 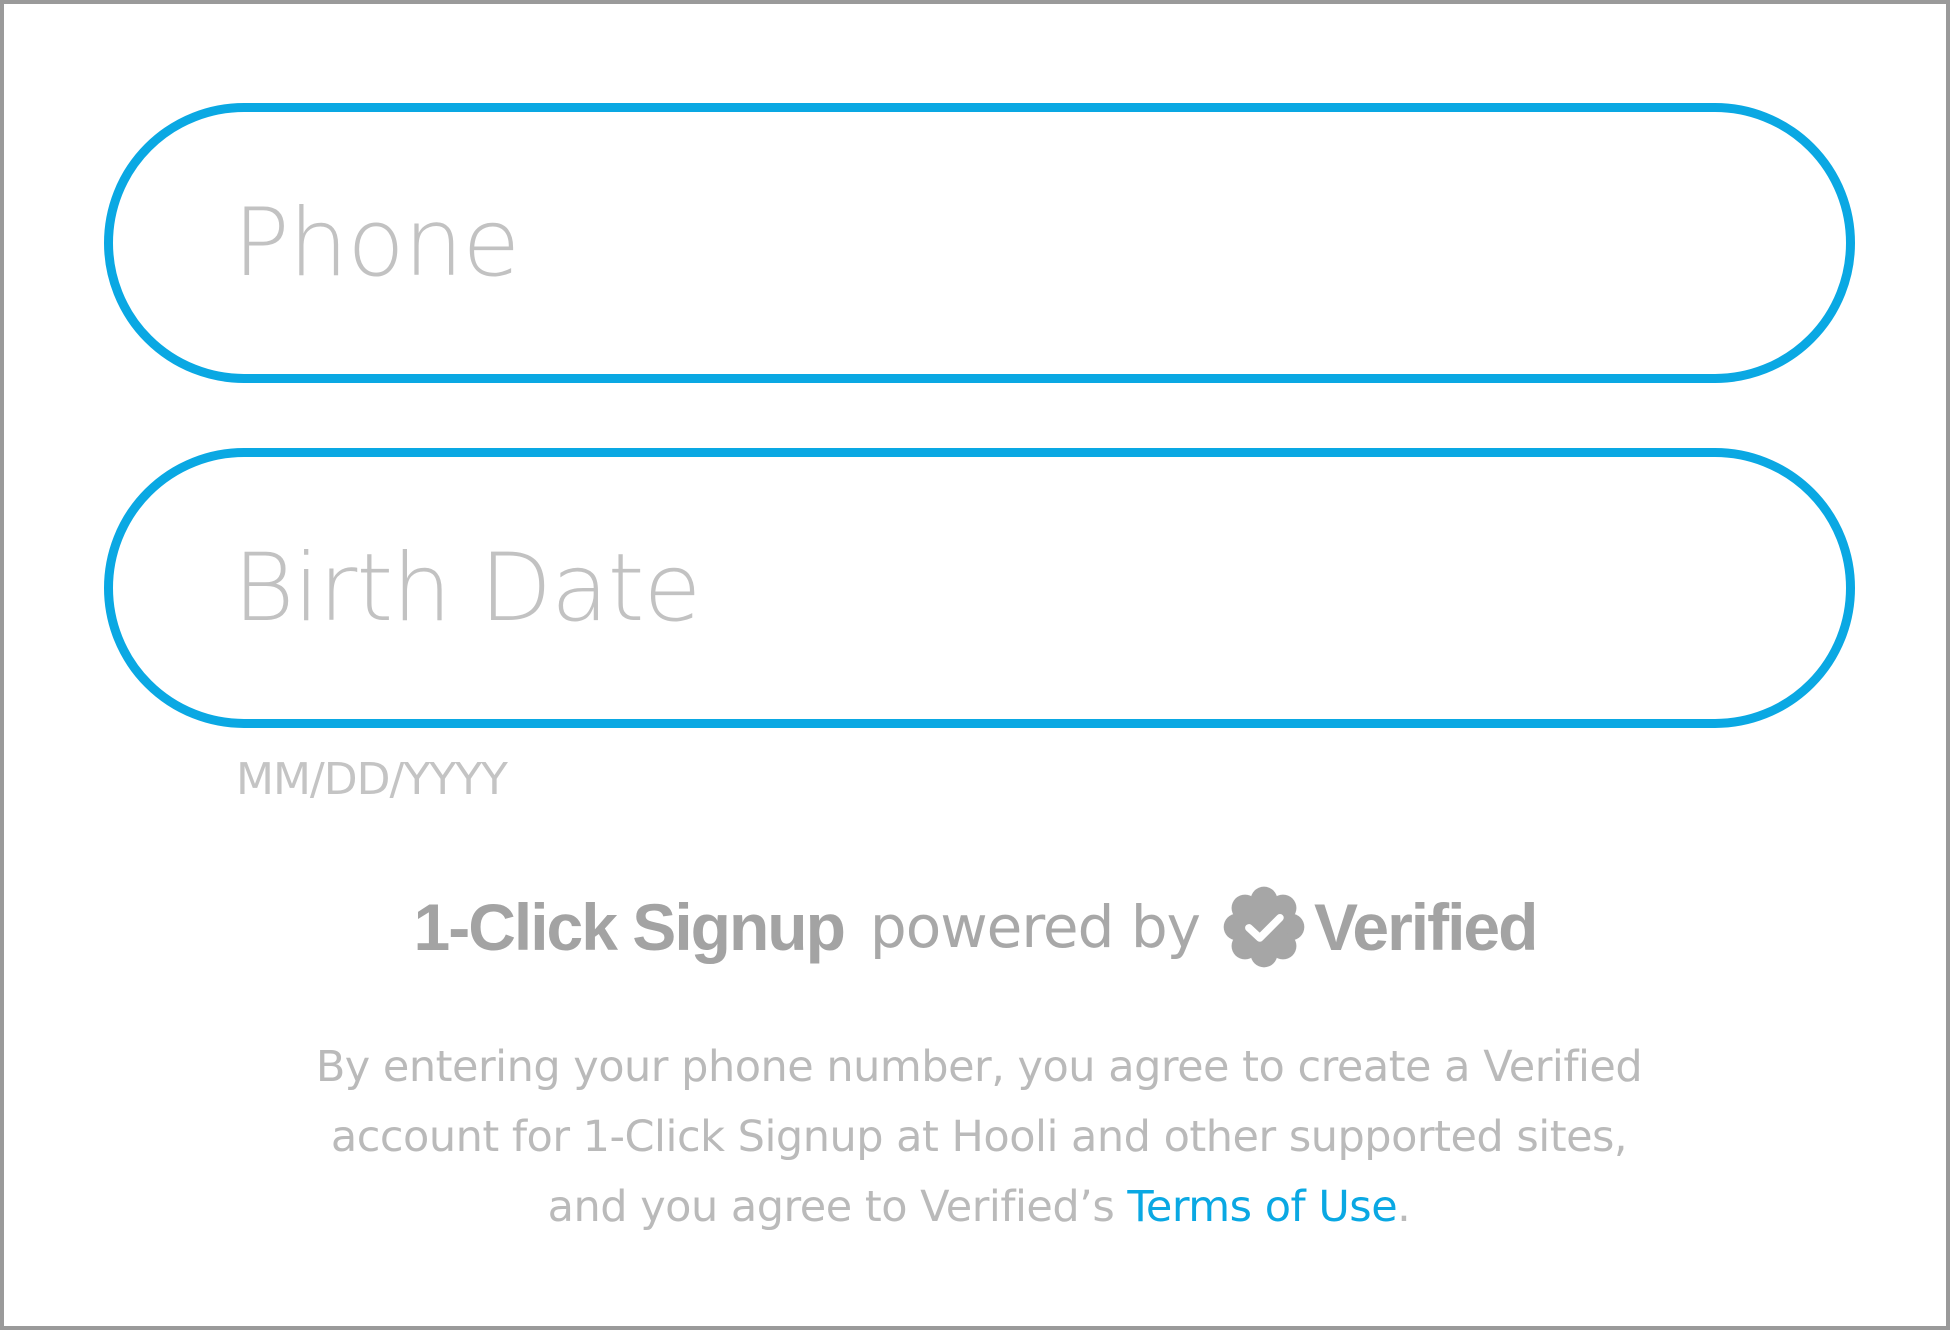 I want to click on powered-by-text: powered by, so click(x=1035, y=927).